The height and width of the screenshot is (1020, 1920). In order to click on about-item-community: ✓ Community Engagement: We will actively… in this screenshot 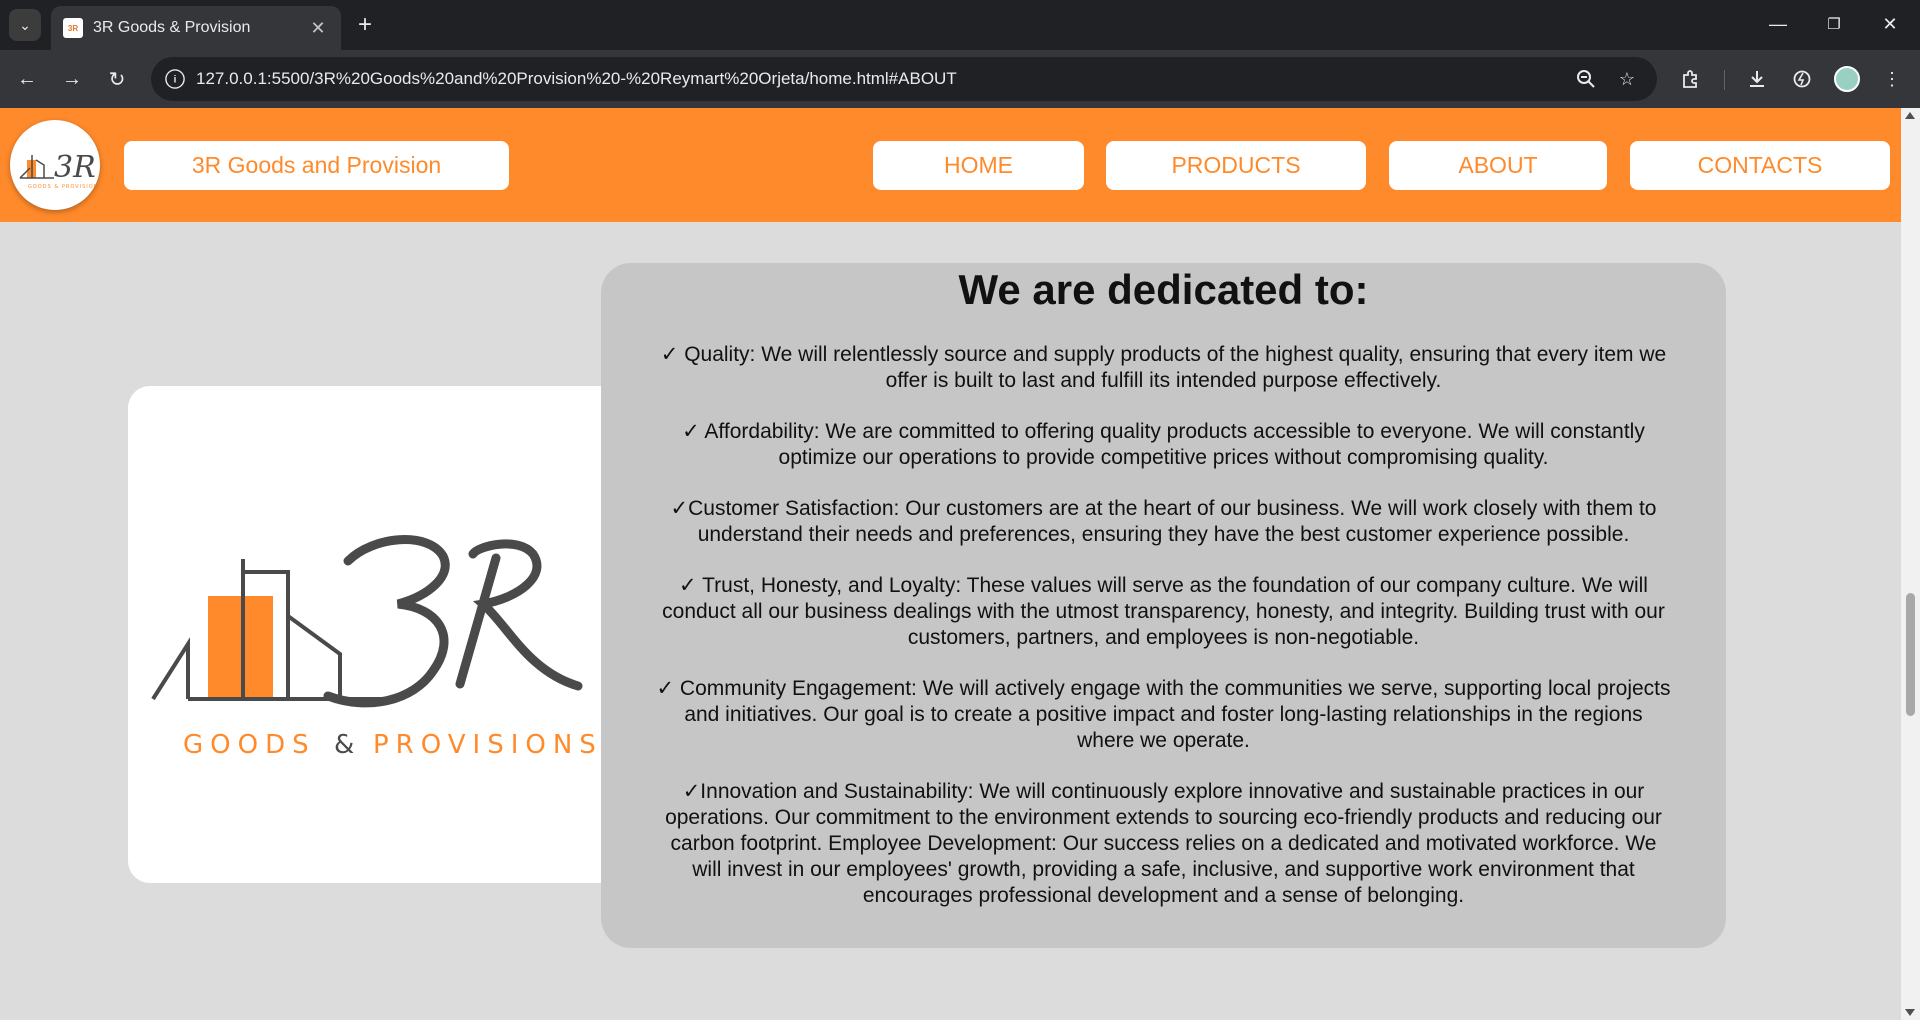, I will do `click(1163, 714)`.